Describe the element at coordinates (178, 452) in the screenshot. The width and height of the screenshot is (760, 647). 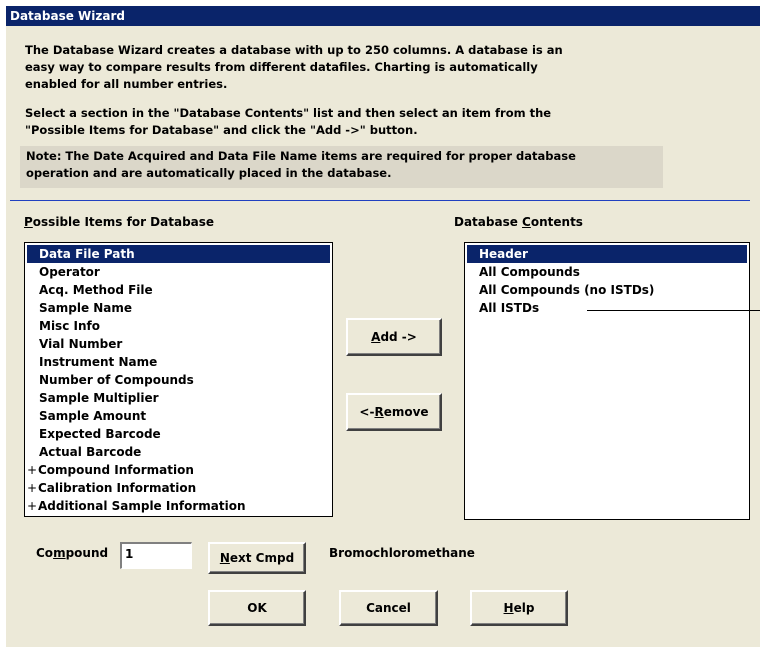
I see `possible-item: Actual Barcode` at that location.